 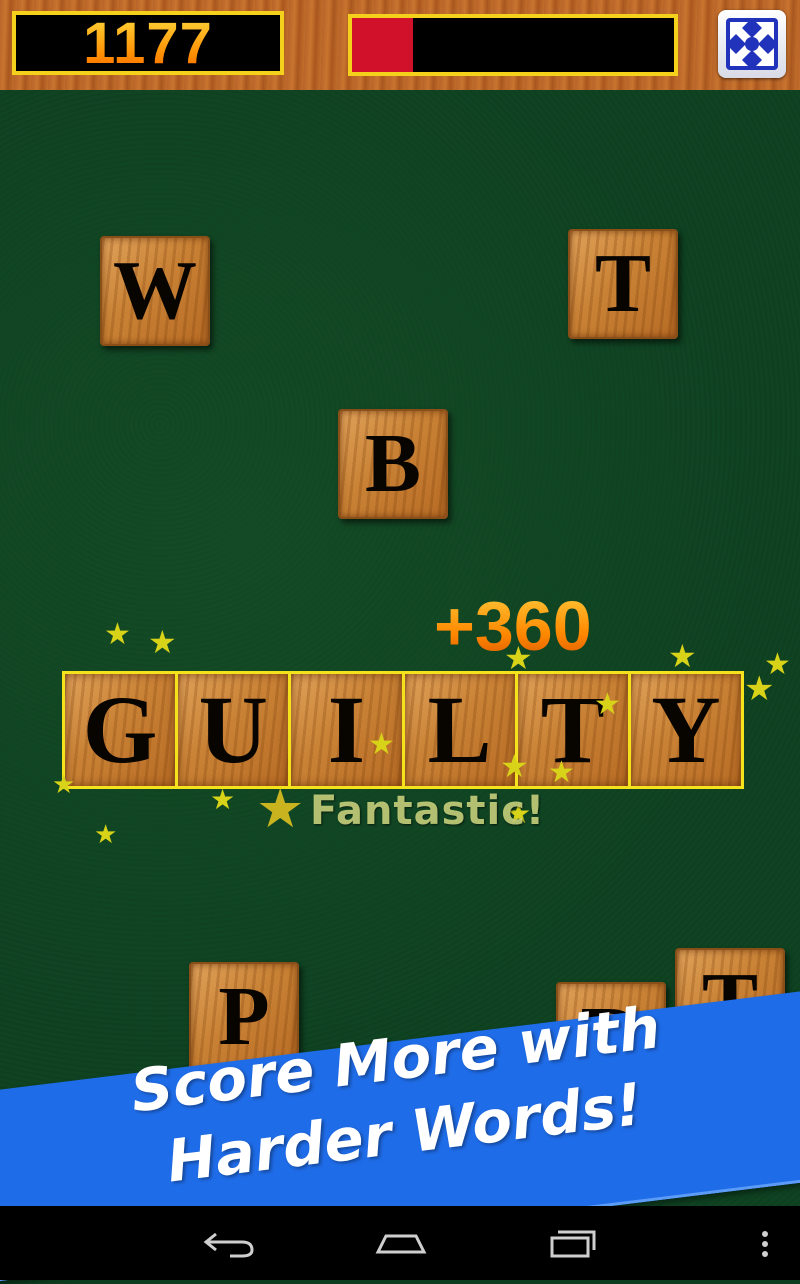 I want to click on word-letter: L, so click(x=459, y=729).